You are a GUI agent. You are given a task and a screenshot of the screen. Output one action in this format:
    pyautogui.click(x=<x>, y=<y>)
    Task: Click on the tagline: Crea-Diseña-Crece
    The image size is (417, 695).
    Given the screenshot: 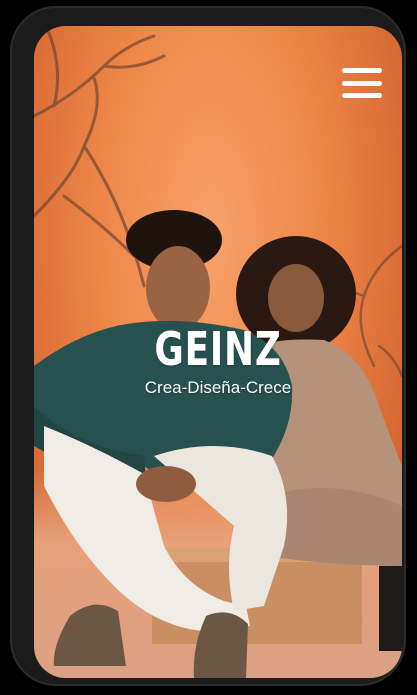 What is the action you would take?
    pyautogui.click(x=218, y=387)
    